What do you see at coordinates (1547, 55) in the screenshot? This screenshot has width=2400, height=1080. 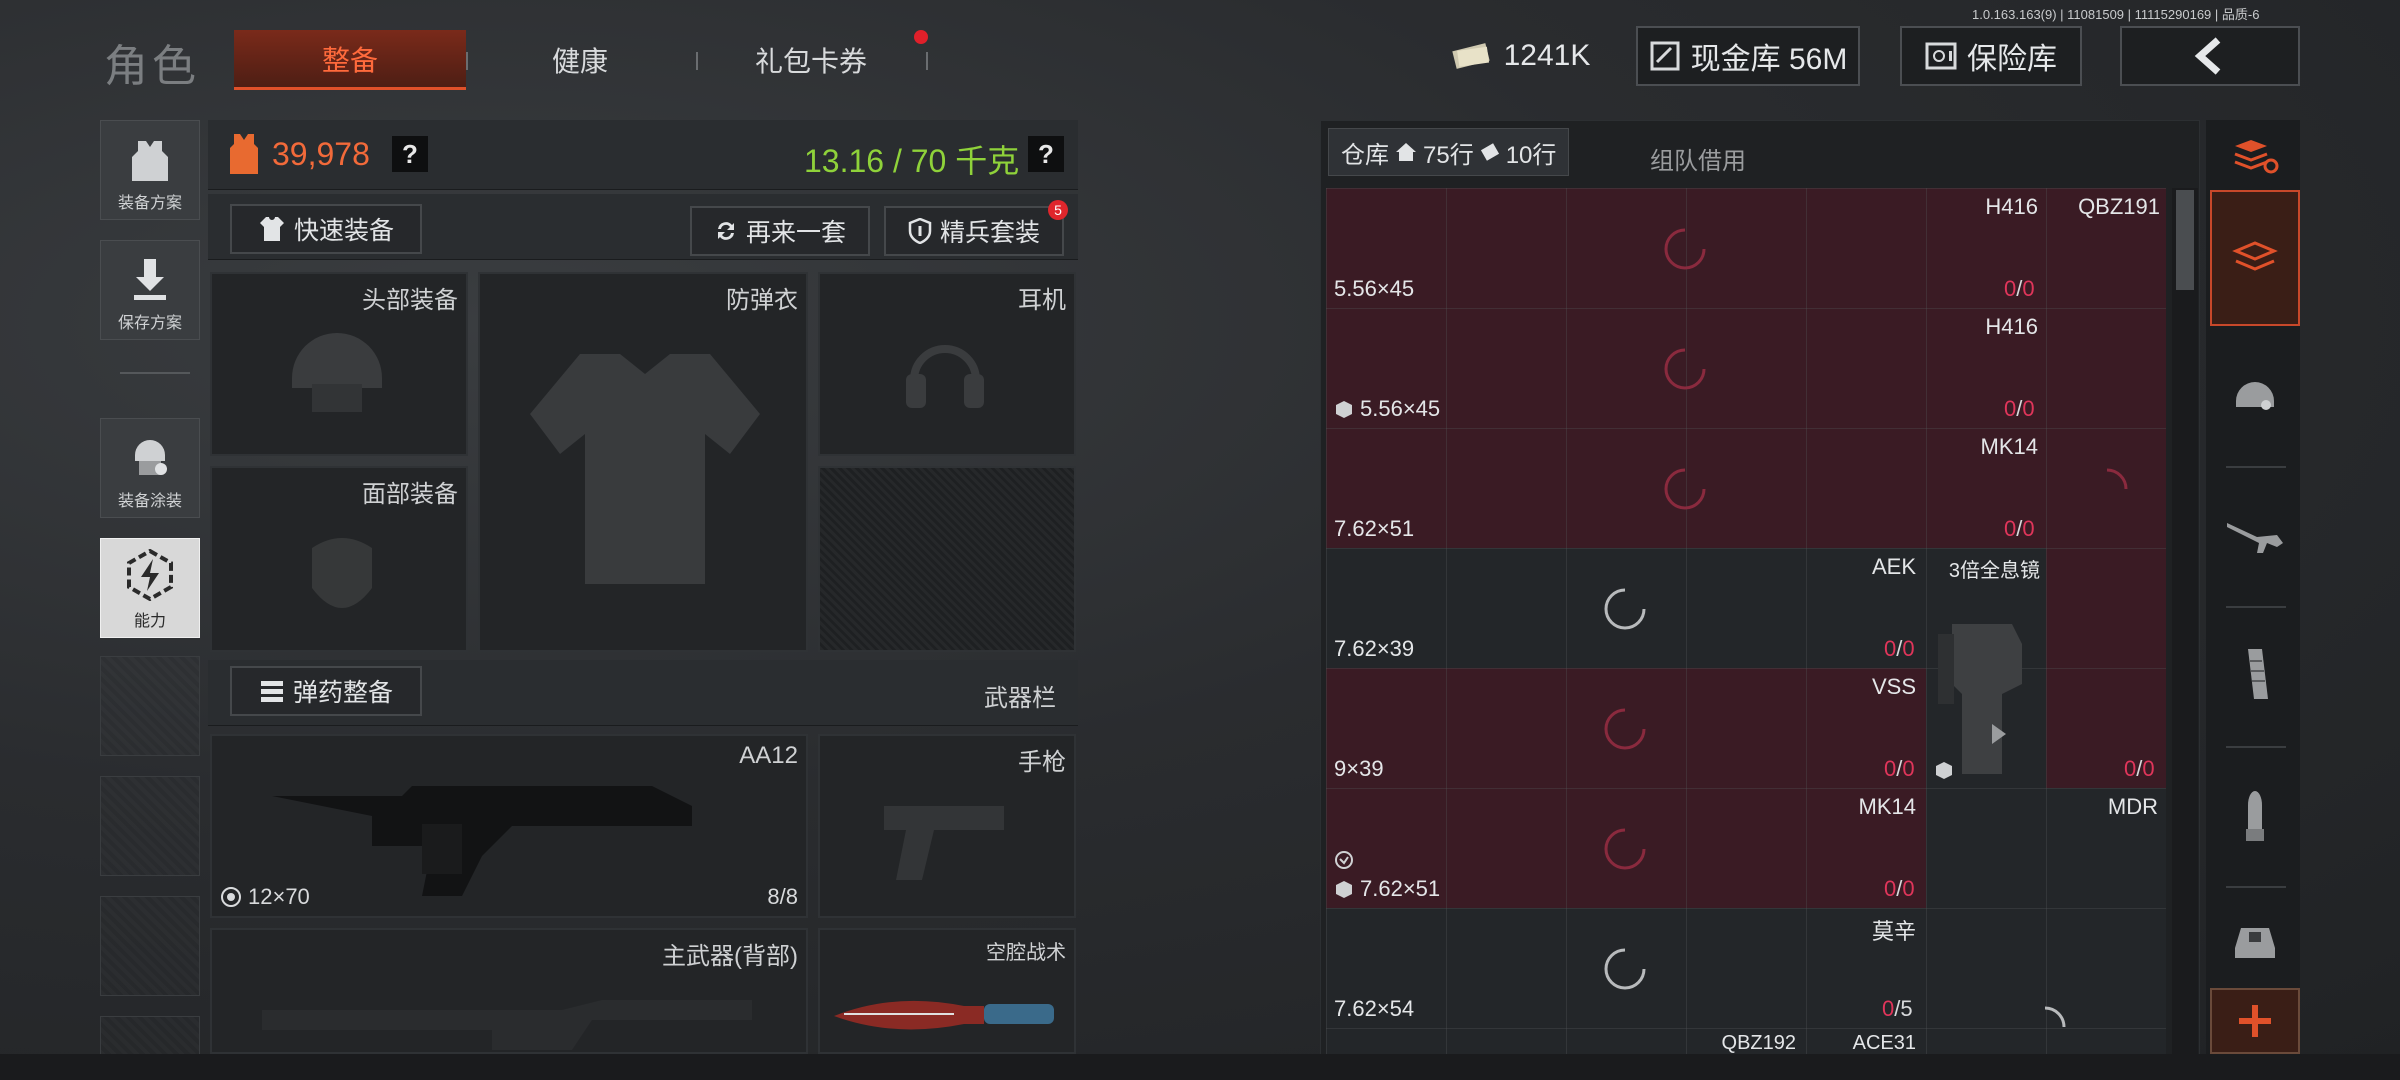 I see `money-amount: 1241K` at bounding box center [1547, 55].